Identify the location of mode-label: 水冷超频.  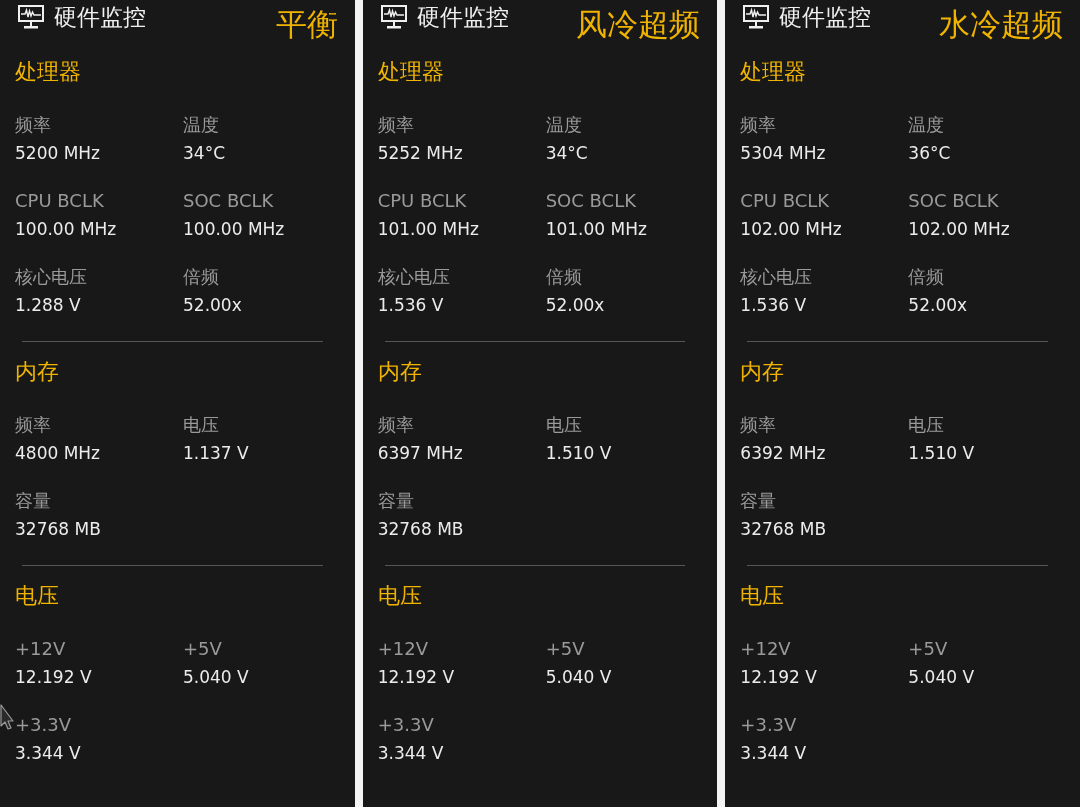
(1001, 24).